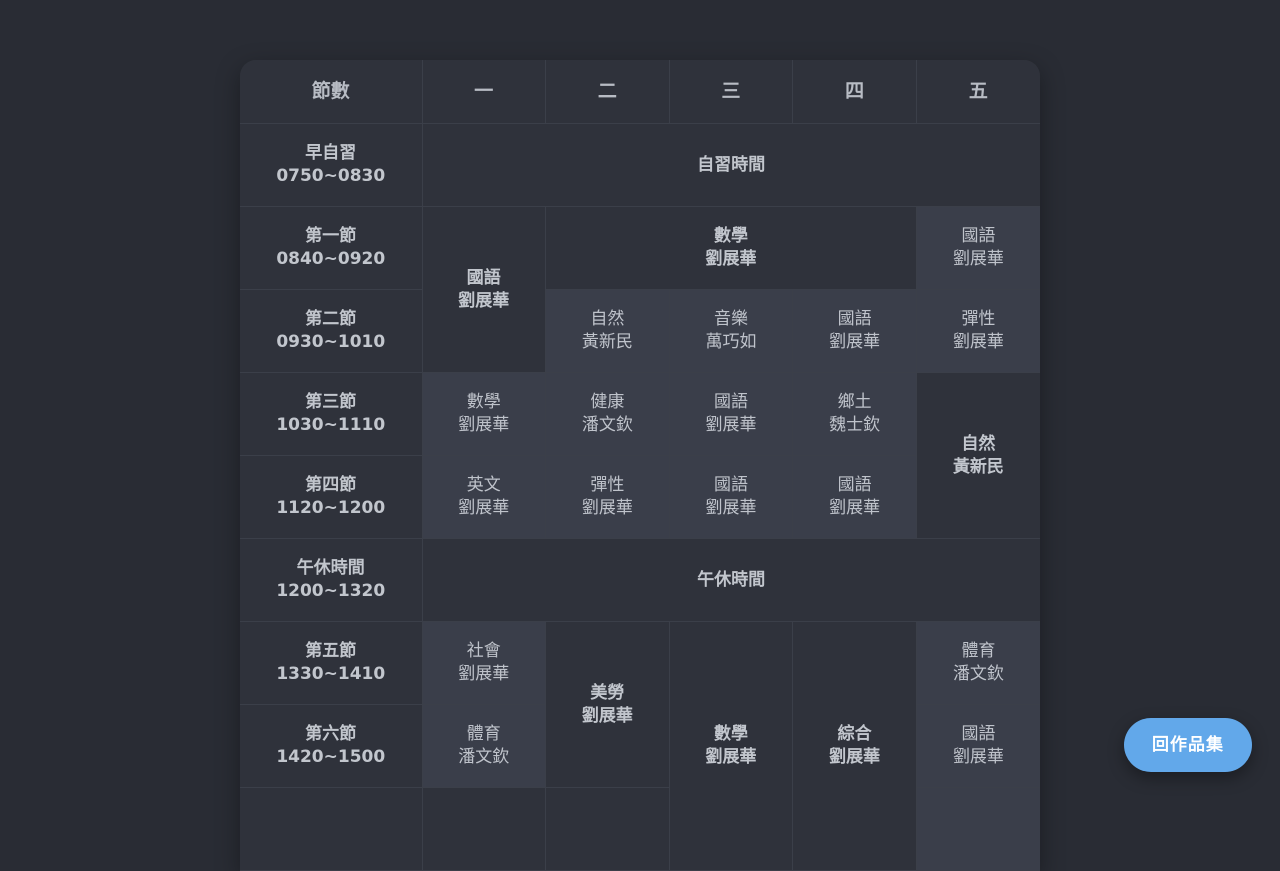 This screenshot has height=871, width=1280. What do you see at coordinates (484, 92) in the screenshot?
I see `header-mon: 一` at bounding box center [484, 92].